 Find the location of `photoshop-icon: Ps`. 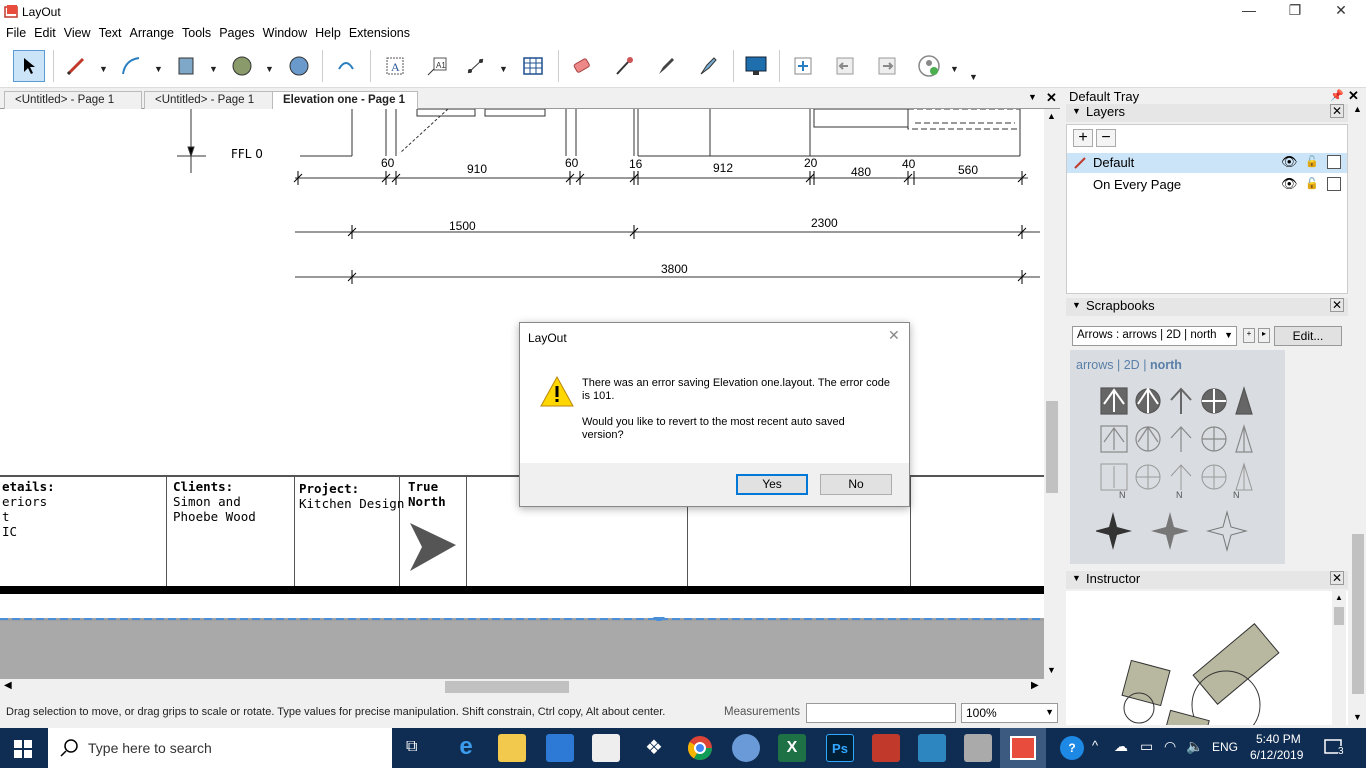

photoshop-icon: Ps is located at coordinates (840, 748).